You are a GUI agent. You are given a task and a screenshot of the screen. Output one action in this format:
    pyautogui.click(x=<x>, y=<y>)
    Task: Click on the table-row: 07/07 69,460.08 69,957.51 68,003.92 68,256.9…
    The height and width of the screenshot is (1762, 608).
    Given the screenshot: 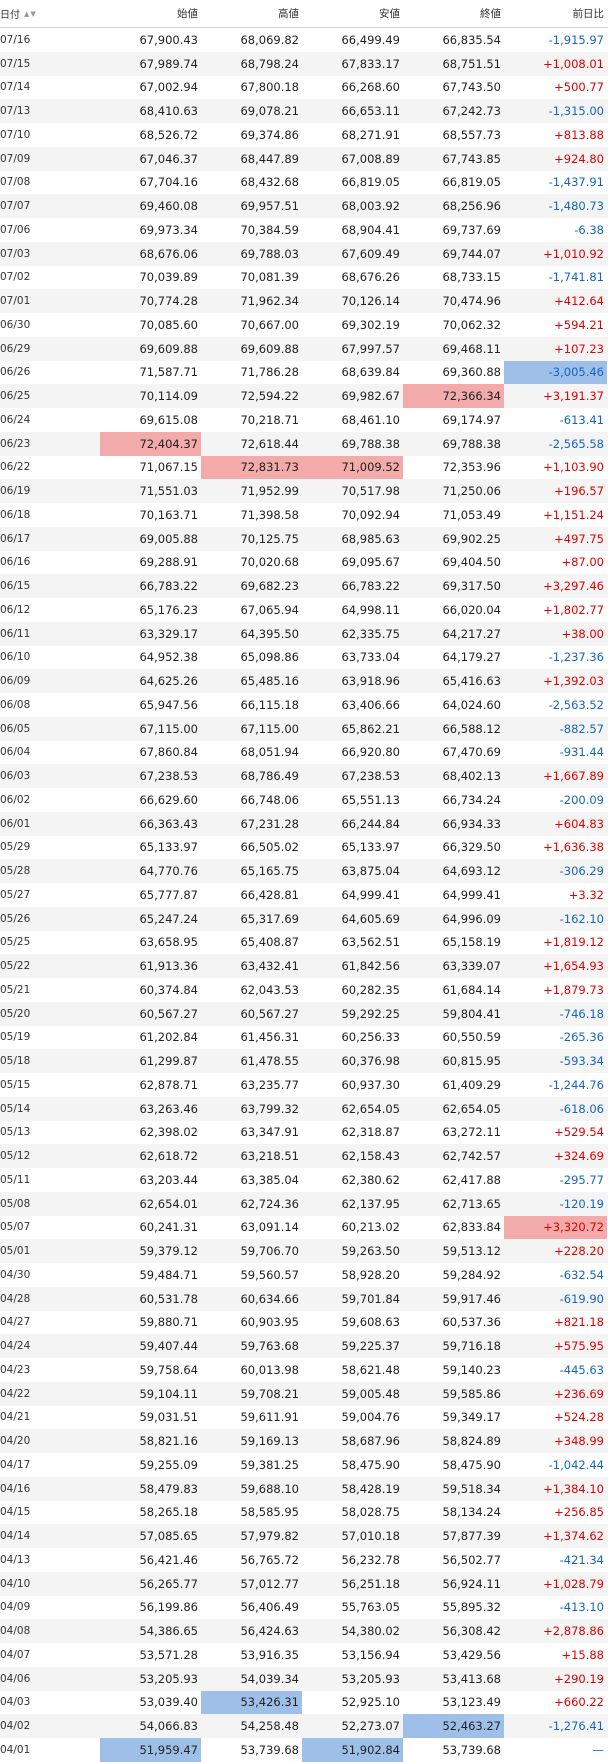 What is the action you would take?
    pyautogui.click(x=304, y=206)
    